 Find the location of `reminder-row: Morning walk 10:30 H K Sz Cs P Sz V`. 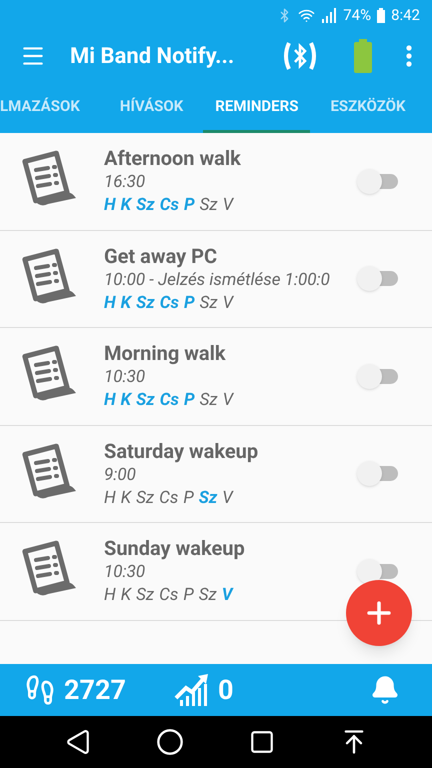

reminder-row: Morning walk 10:30 H K Sz Cs P Sz V is located at coordinates (216, 377).